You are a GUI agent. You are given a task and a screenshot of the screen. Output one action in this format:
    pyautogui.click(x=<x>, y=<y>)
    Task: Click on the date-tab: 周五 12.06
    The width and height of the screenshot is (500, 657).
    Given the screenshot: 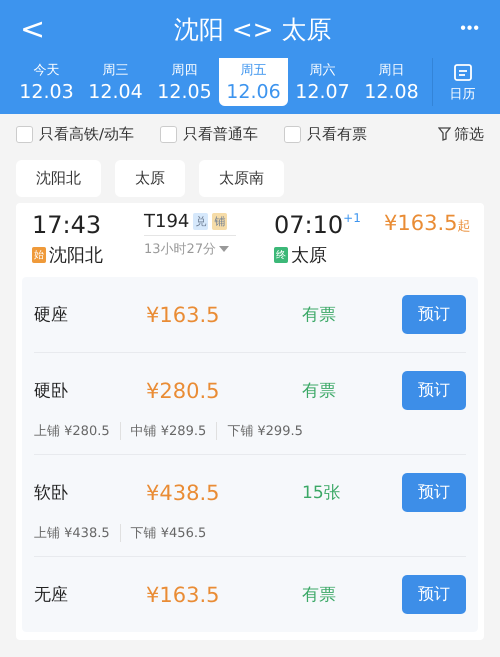 What is the action you would take?
    pyautogui.click(x=253, y=82)
    